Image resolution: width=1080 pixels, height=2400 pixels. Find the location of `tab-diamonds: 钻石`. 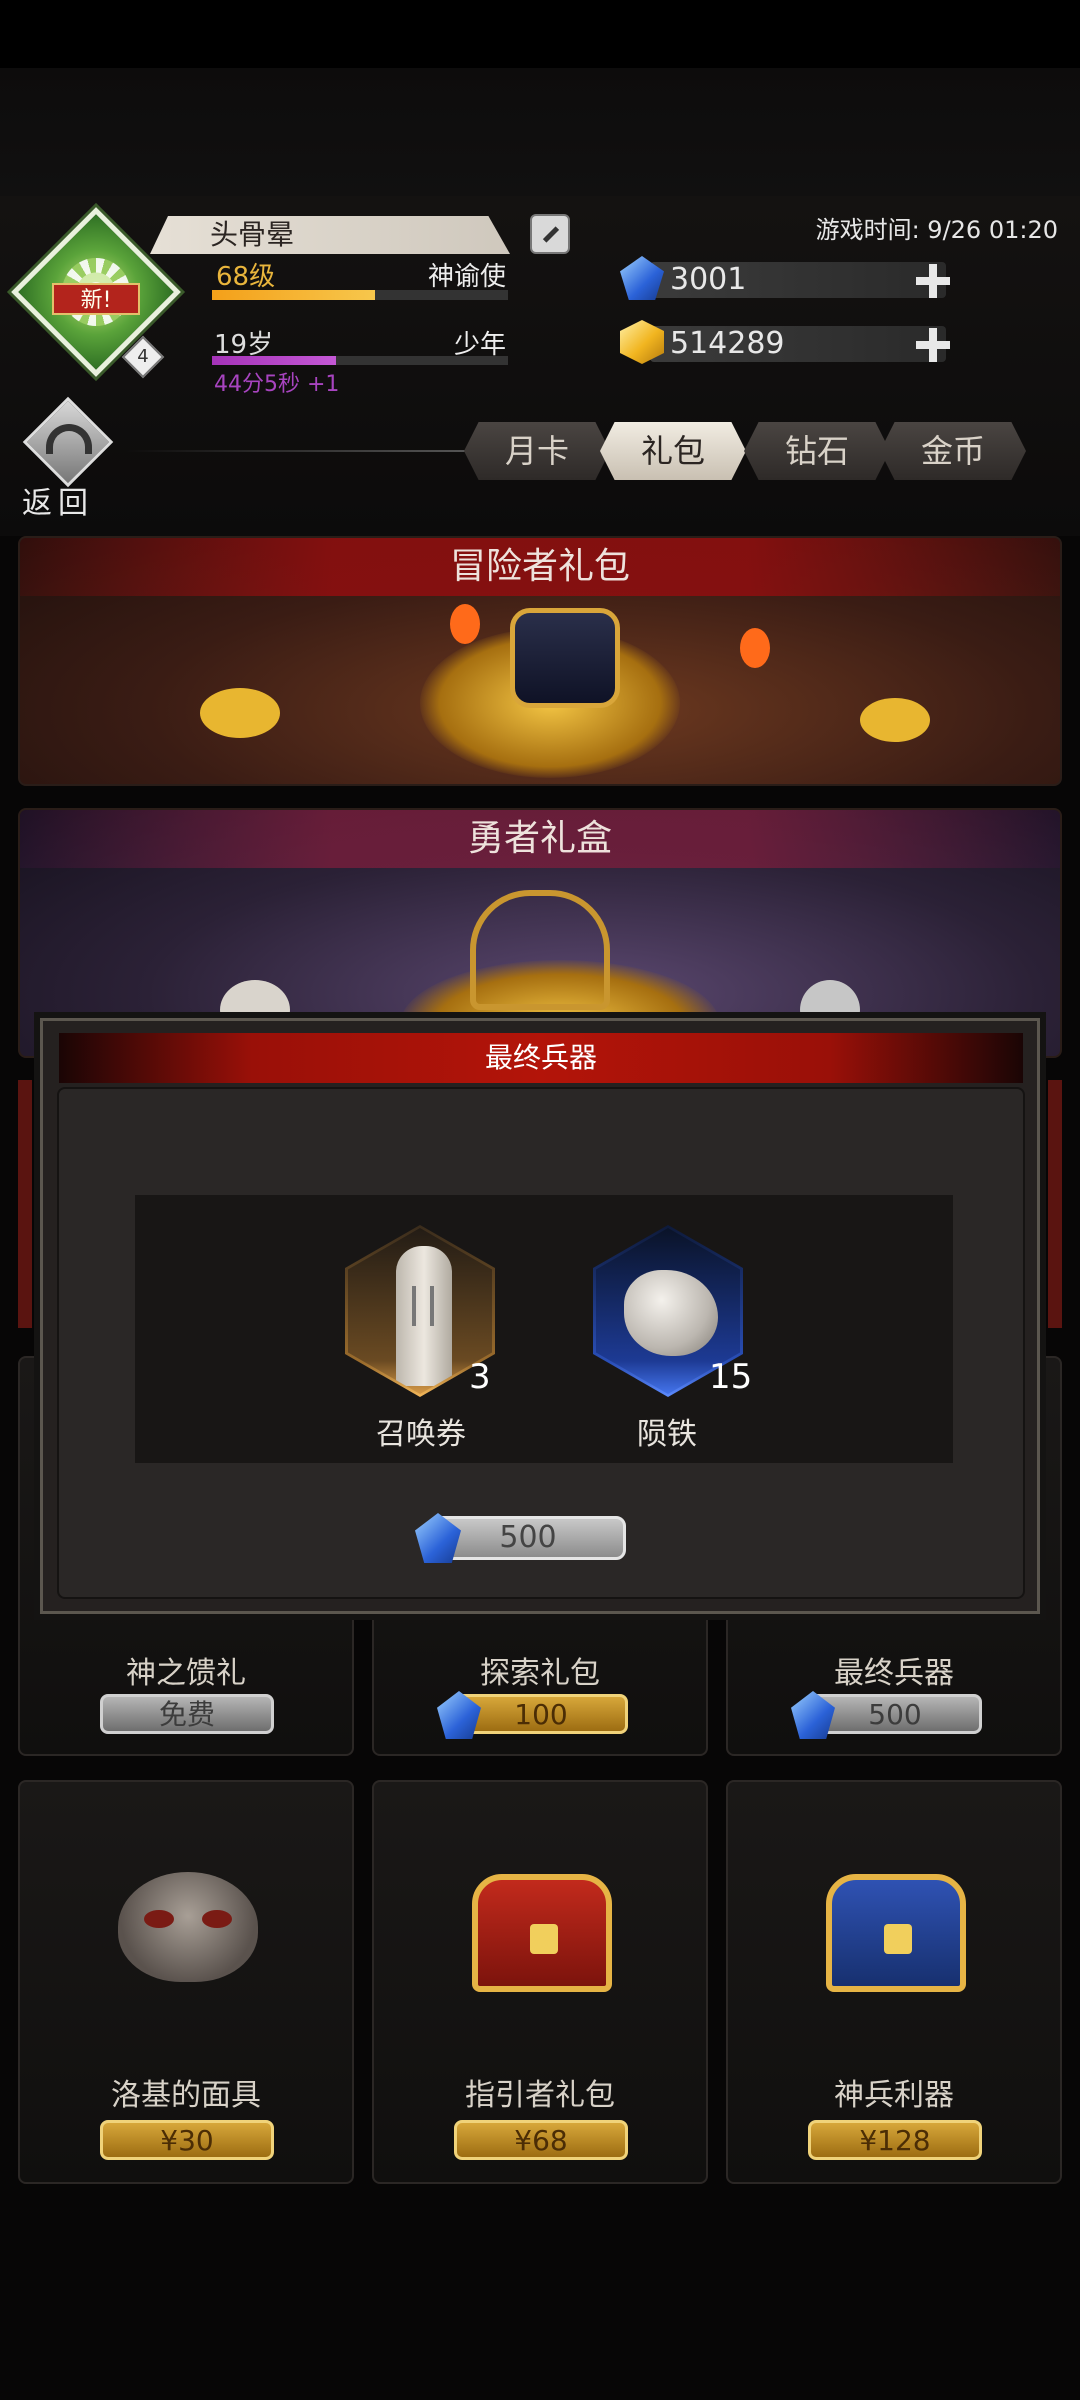

tab-diamonds: 钻石 is located at coordinates (817, 451).